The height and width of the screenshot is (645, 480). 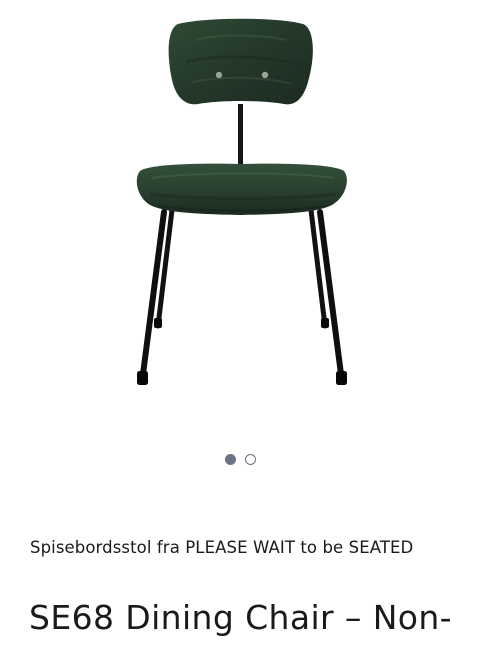 I want to click on chair-rear-legs, so click(x=241, y=268).